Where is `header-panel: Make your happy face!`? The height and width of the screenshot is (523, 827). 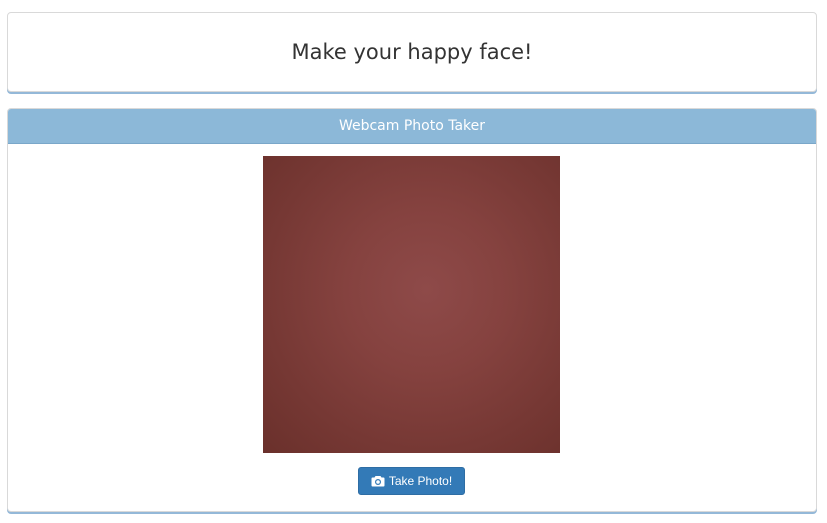
header-panel: Make your happy face! is located at coordinates (412, 52).